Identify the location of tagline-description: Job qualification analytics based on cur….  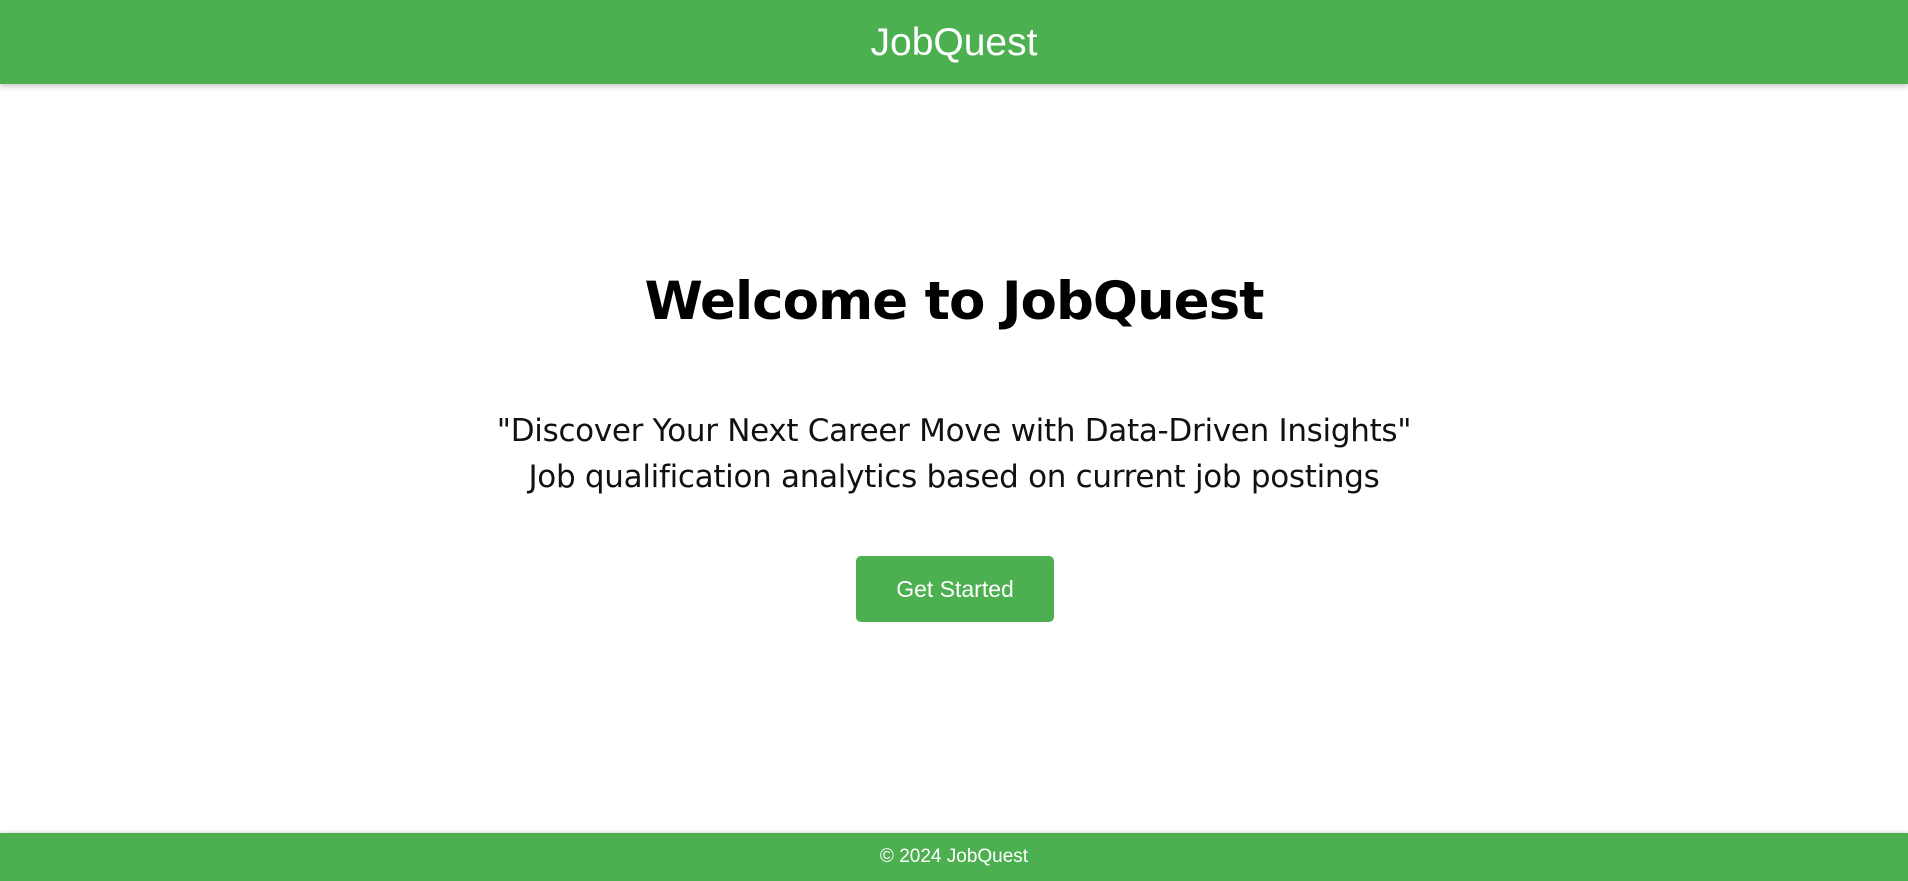
(954, 477).